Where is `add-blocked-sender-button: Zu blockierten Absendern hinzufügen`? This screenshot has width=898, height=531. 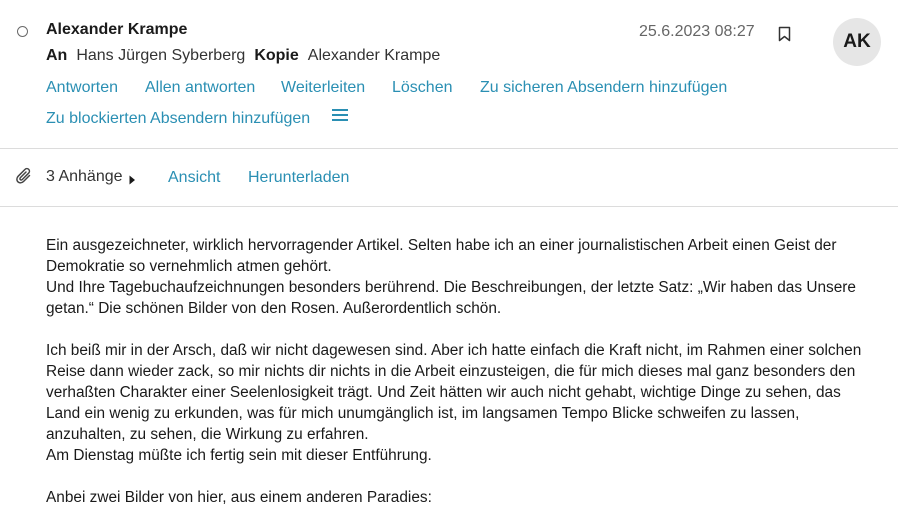 add-blocked-sender-button: Zu blockierten Absendern hinzufügen is located at coordinates (178, 119).